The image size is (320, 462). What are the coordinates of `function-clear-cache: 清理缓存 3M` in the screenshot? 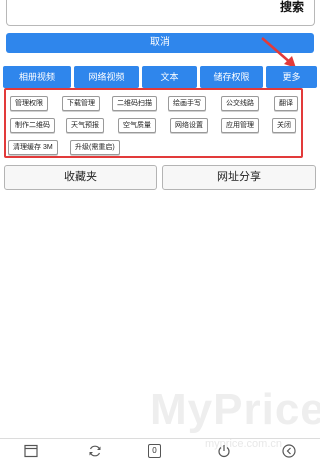 It's located at (33, 147).